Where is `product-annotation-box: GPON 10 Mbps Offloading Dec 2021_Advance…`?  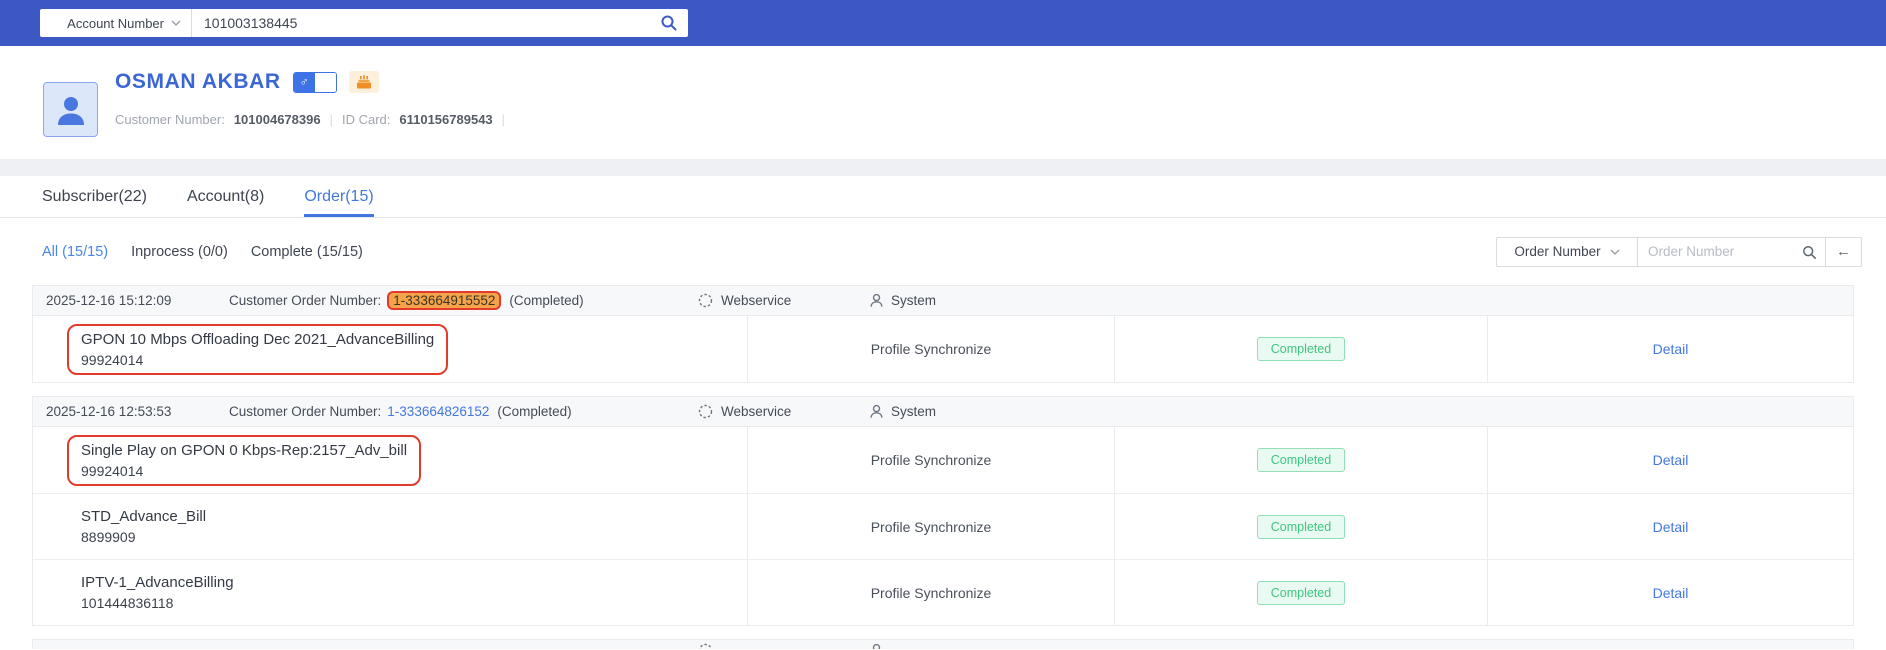
product-annotation-box: GPON 10 Mbps Offloading Dec 2021_Advance… is located at coordinates (258, 349).